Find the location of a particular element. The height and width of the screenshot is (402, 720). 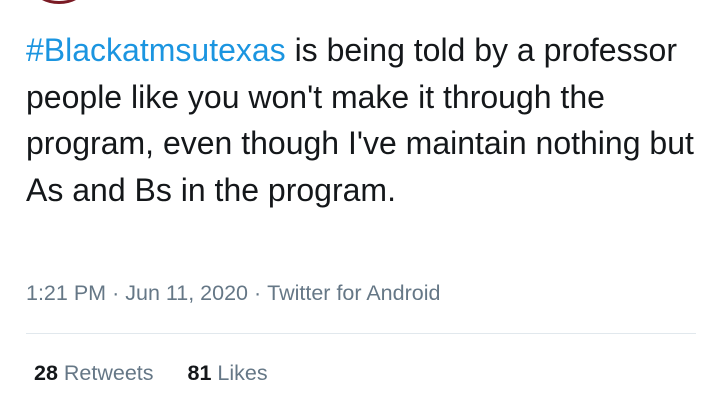

tweet-time: 1:21 PM is located at coordinates (66, 293).